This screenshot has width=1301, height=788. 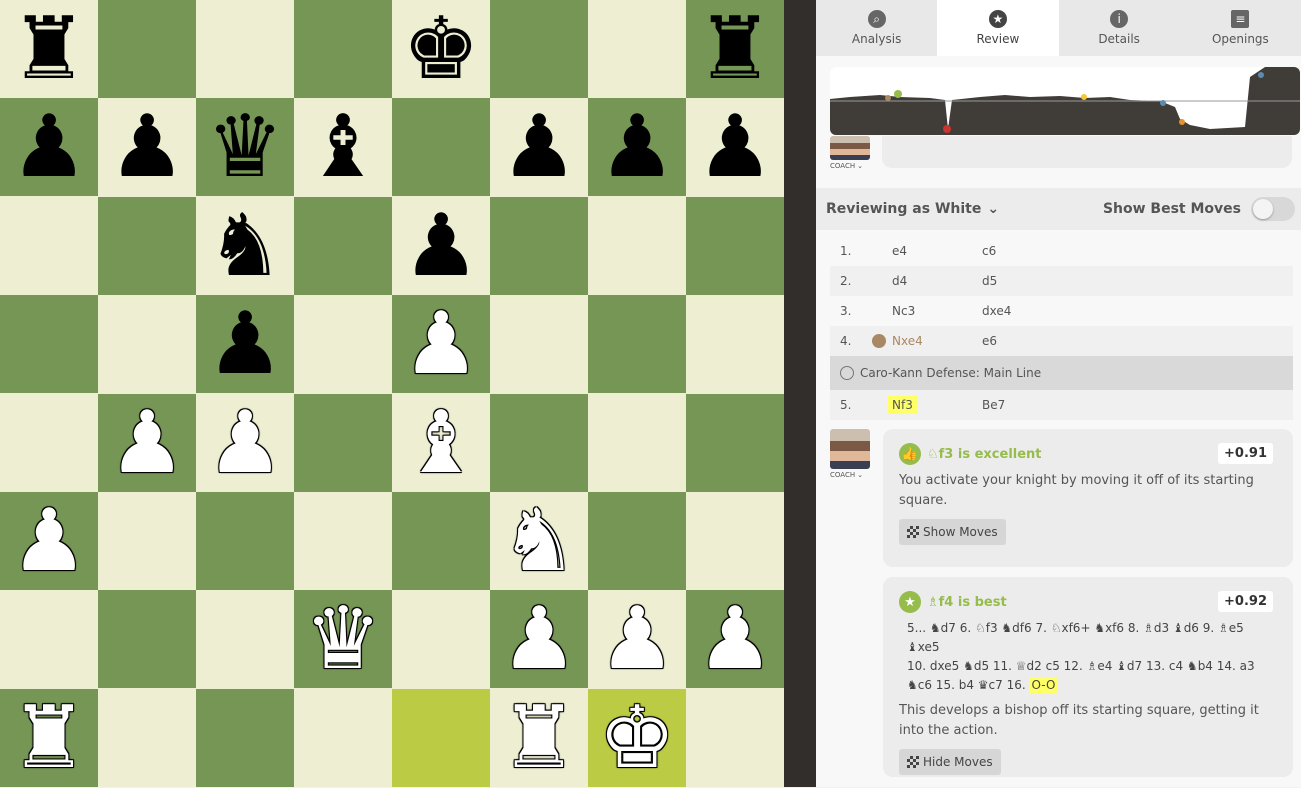 I want to click on move-row: 5. Nf3 Be7, so click(x=1061, y=405).